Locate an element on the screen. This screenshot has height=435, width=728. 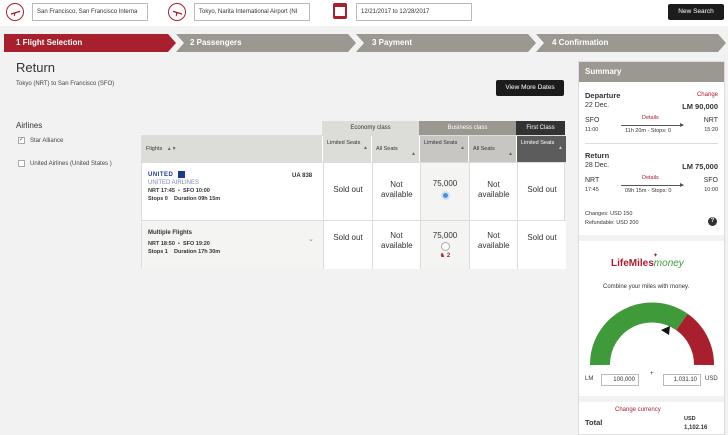
brand-name: LifeMiles is located at coordinates (632, 263).